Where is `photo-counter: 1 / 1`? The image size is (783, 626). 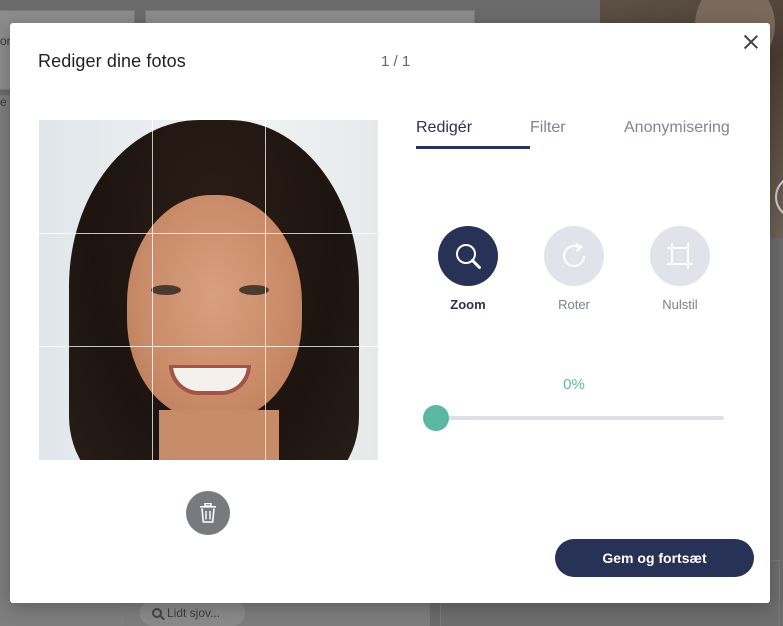 photo-counter: 1 / 1 is located at coordinates (396, 61).